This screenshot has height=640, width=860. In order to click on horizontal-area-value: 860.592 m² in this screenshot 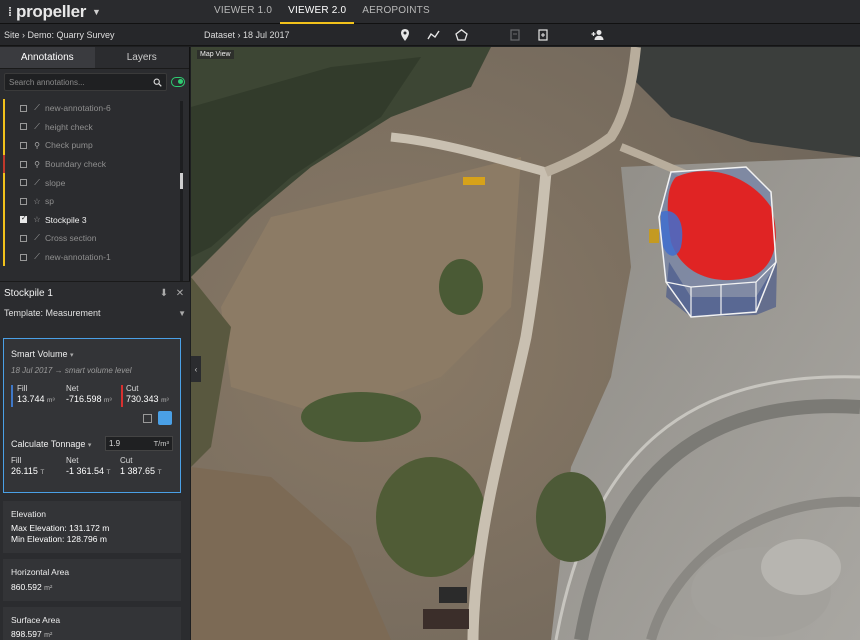, I will do `click(32, 587)`.